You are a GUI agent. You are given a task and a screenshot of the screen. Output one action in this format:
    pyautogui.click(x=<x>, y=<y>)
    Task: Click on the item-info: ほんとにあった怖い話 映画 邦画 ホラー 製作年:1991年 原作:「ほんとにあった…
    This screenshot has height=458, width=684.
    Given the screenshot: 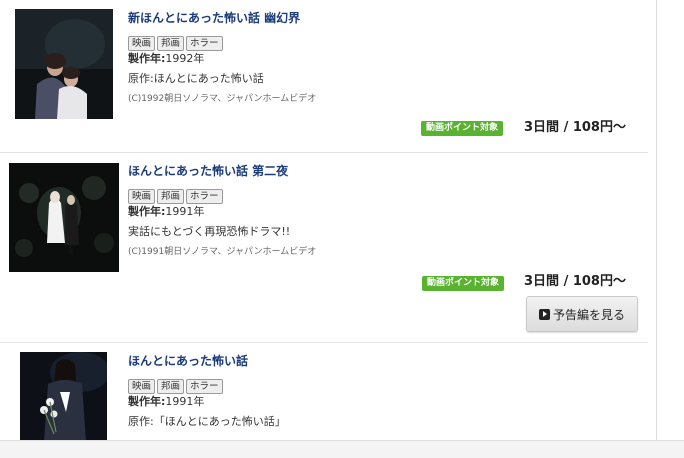 What is the action you would take?
    pyautogui.click(x=207, y=391)
    